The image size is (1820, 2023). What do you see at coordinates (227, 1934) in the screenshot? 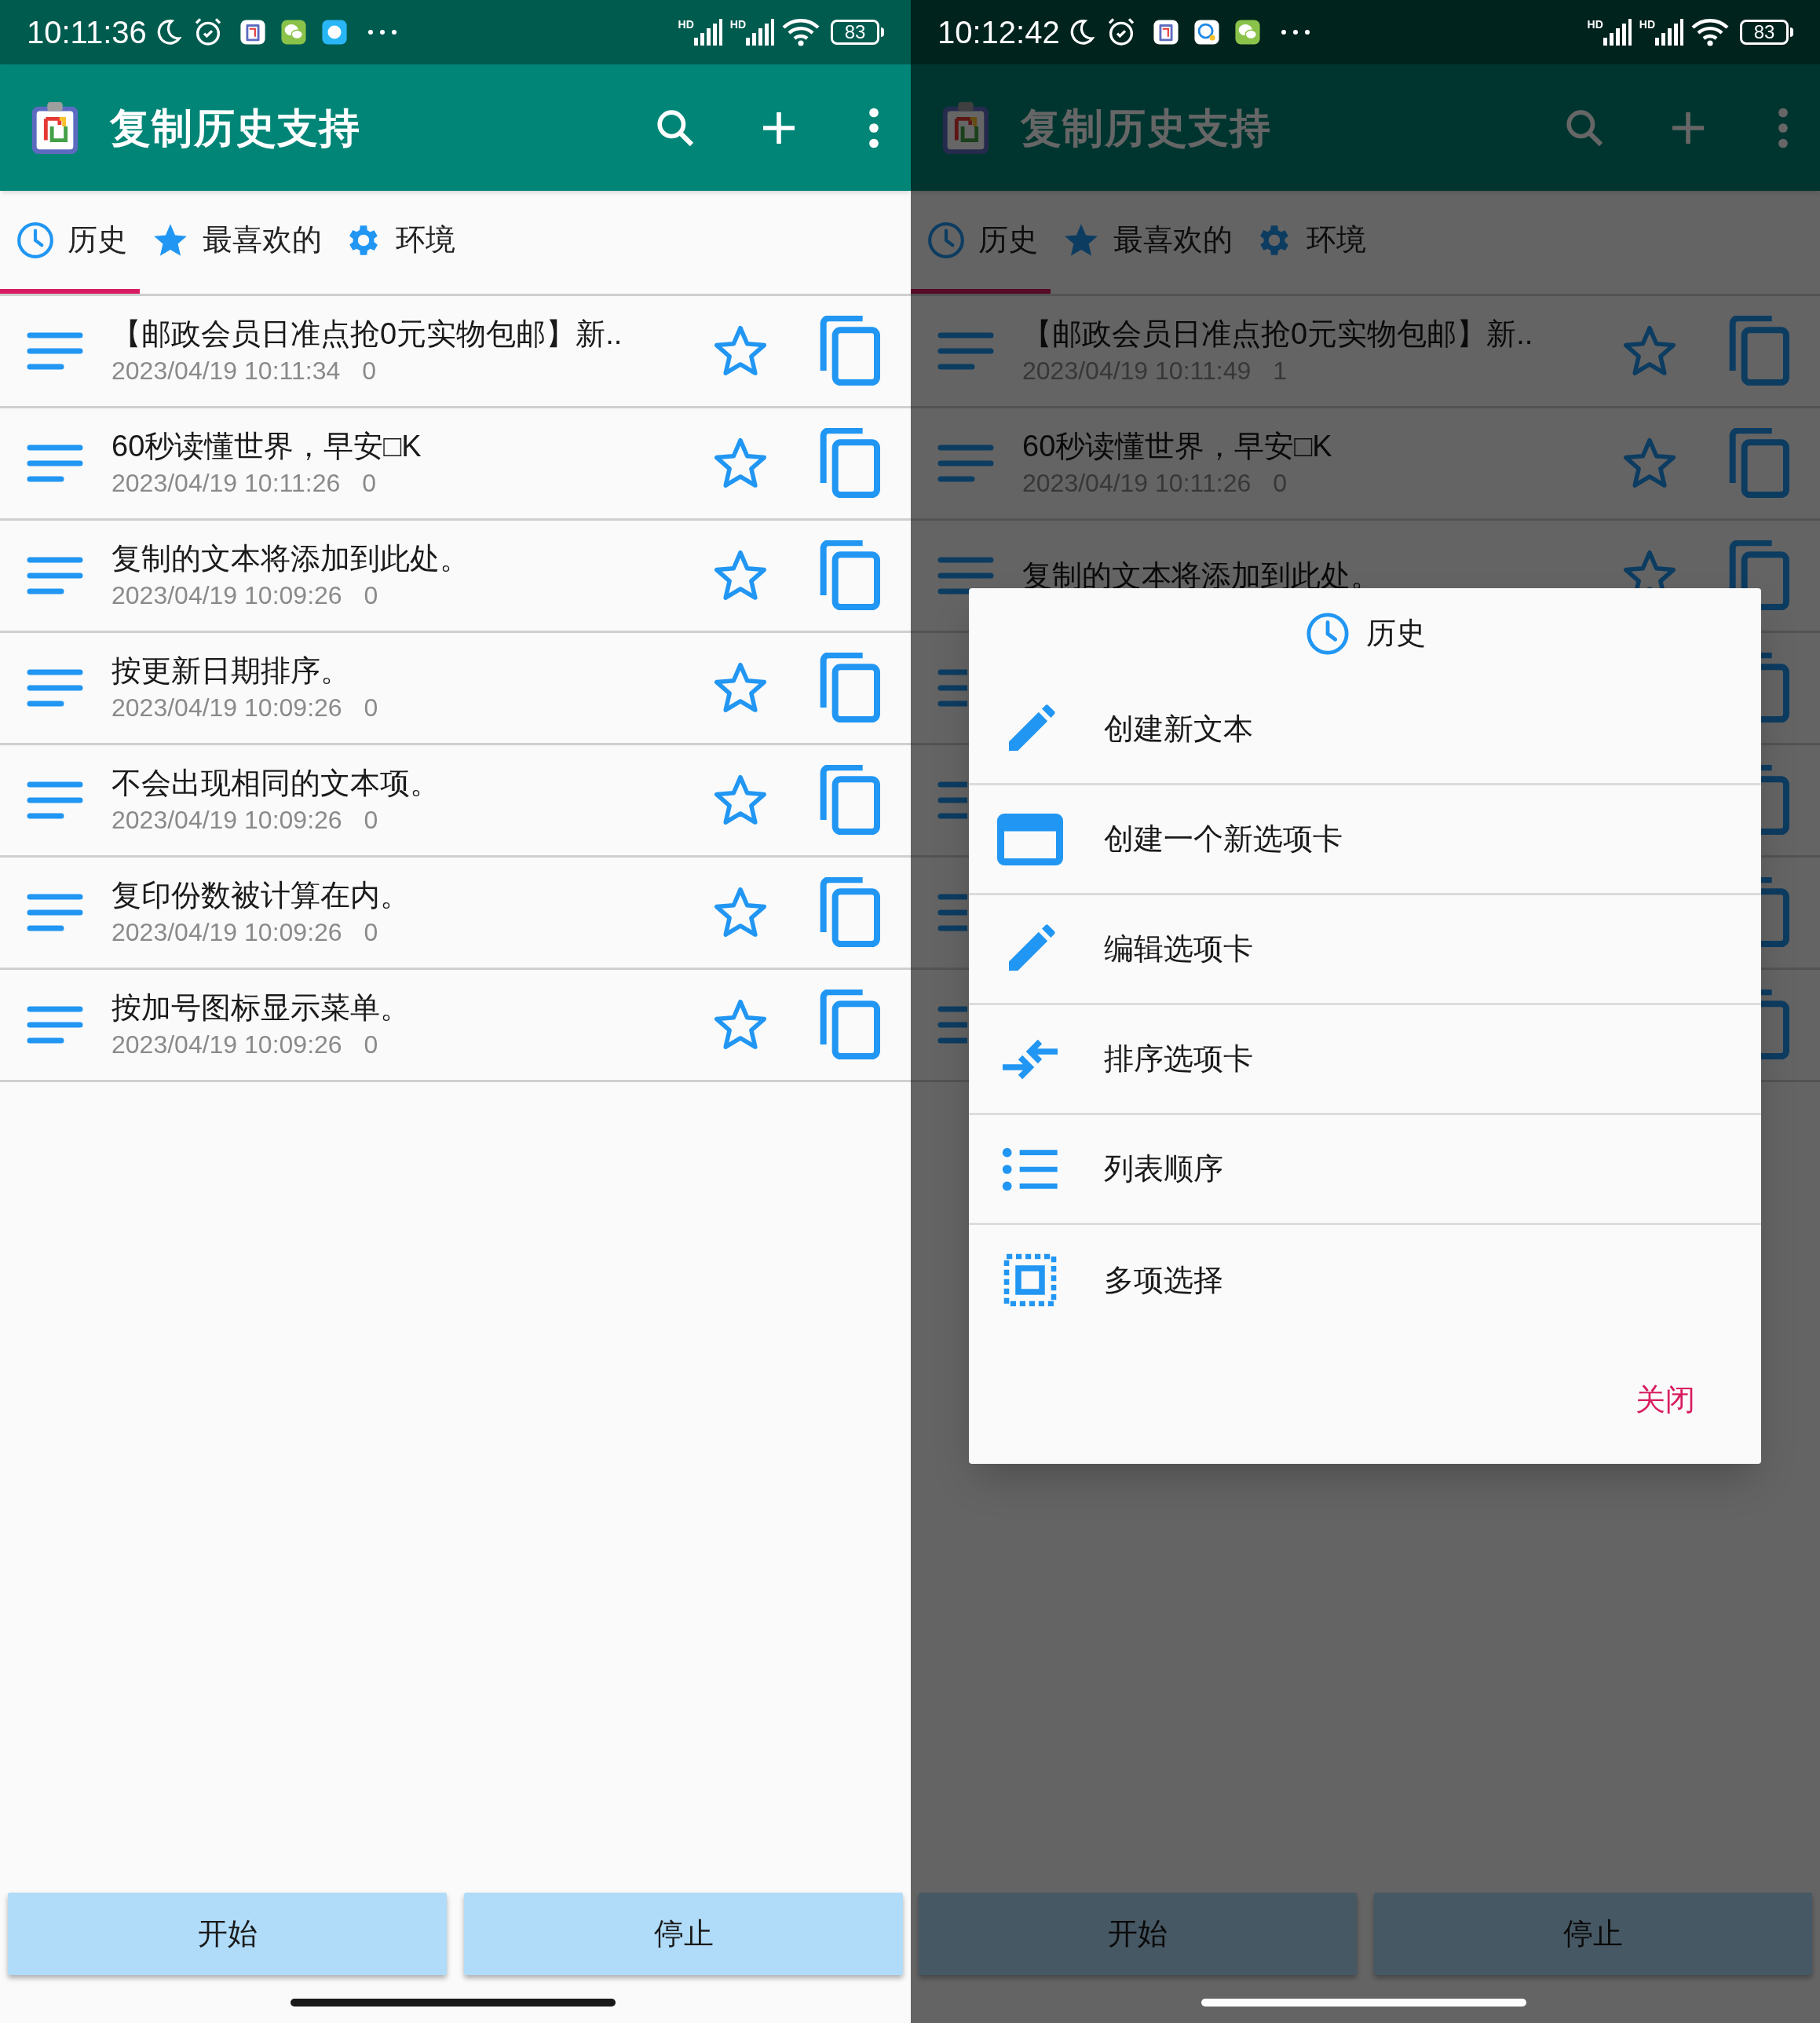
I see `action-button: 开始` at bounding box center [227, 1934].